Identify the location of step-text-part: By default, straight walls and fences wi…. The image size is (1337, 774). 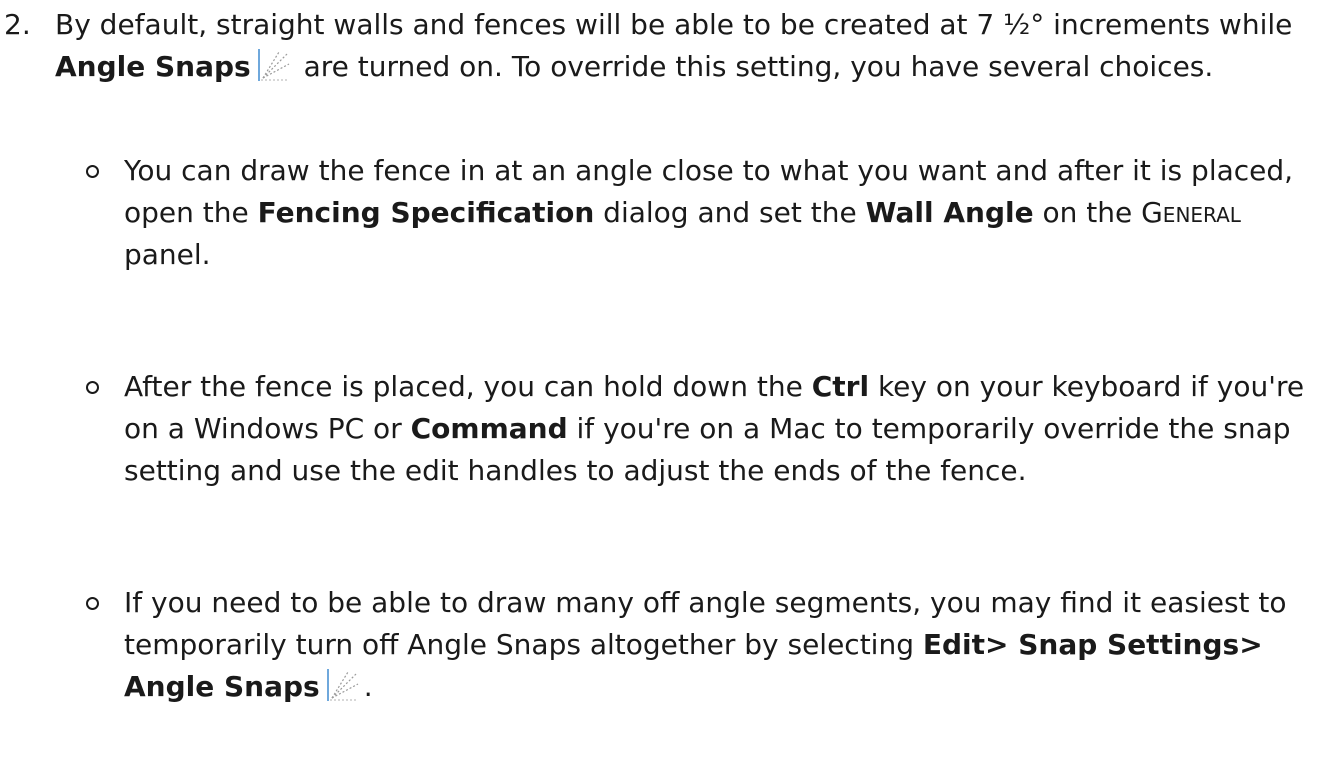
(674, 24).